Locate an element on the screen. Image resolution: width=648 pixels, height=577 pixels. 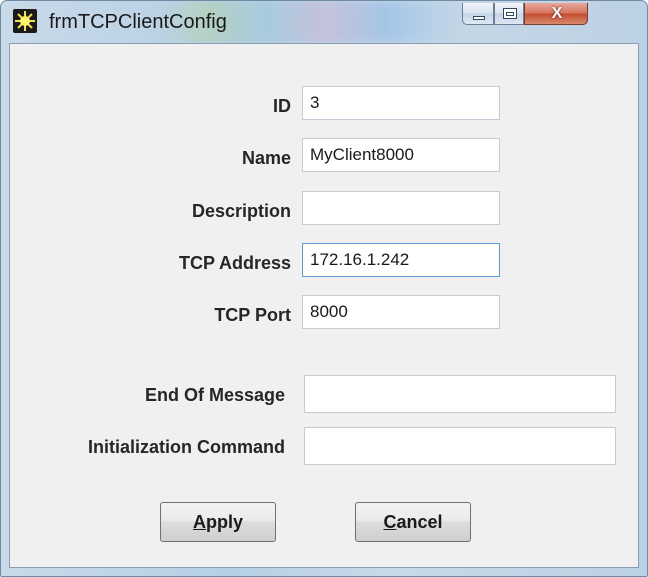
id-label: ID is located at coordinates (282, 106).